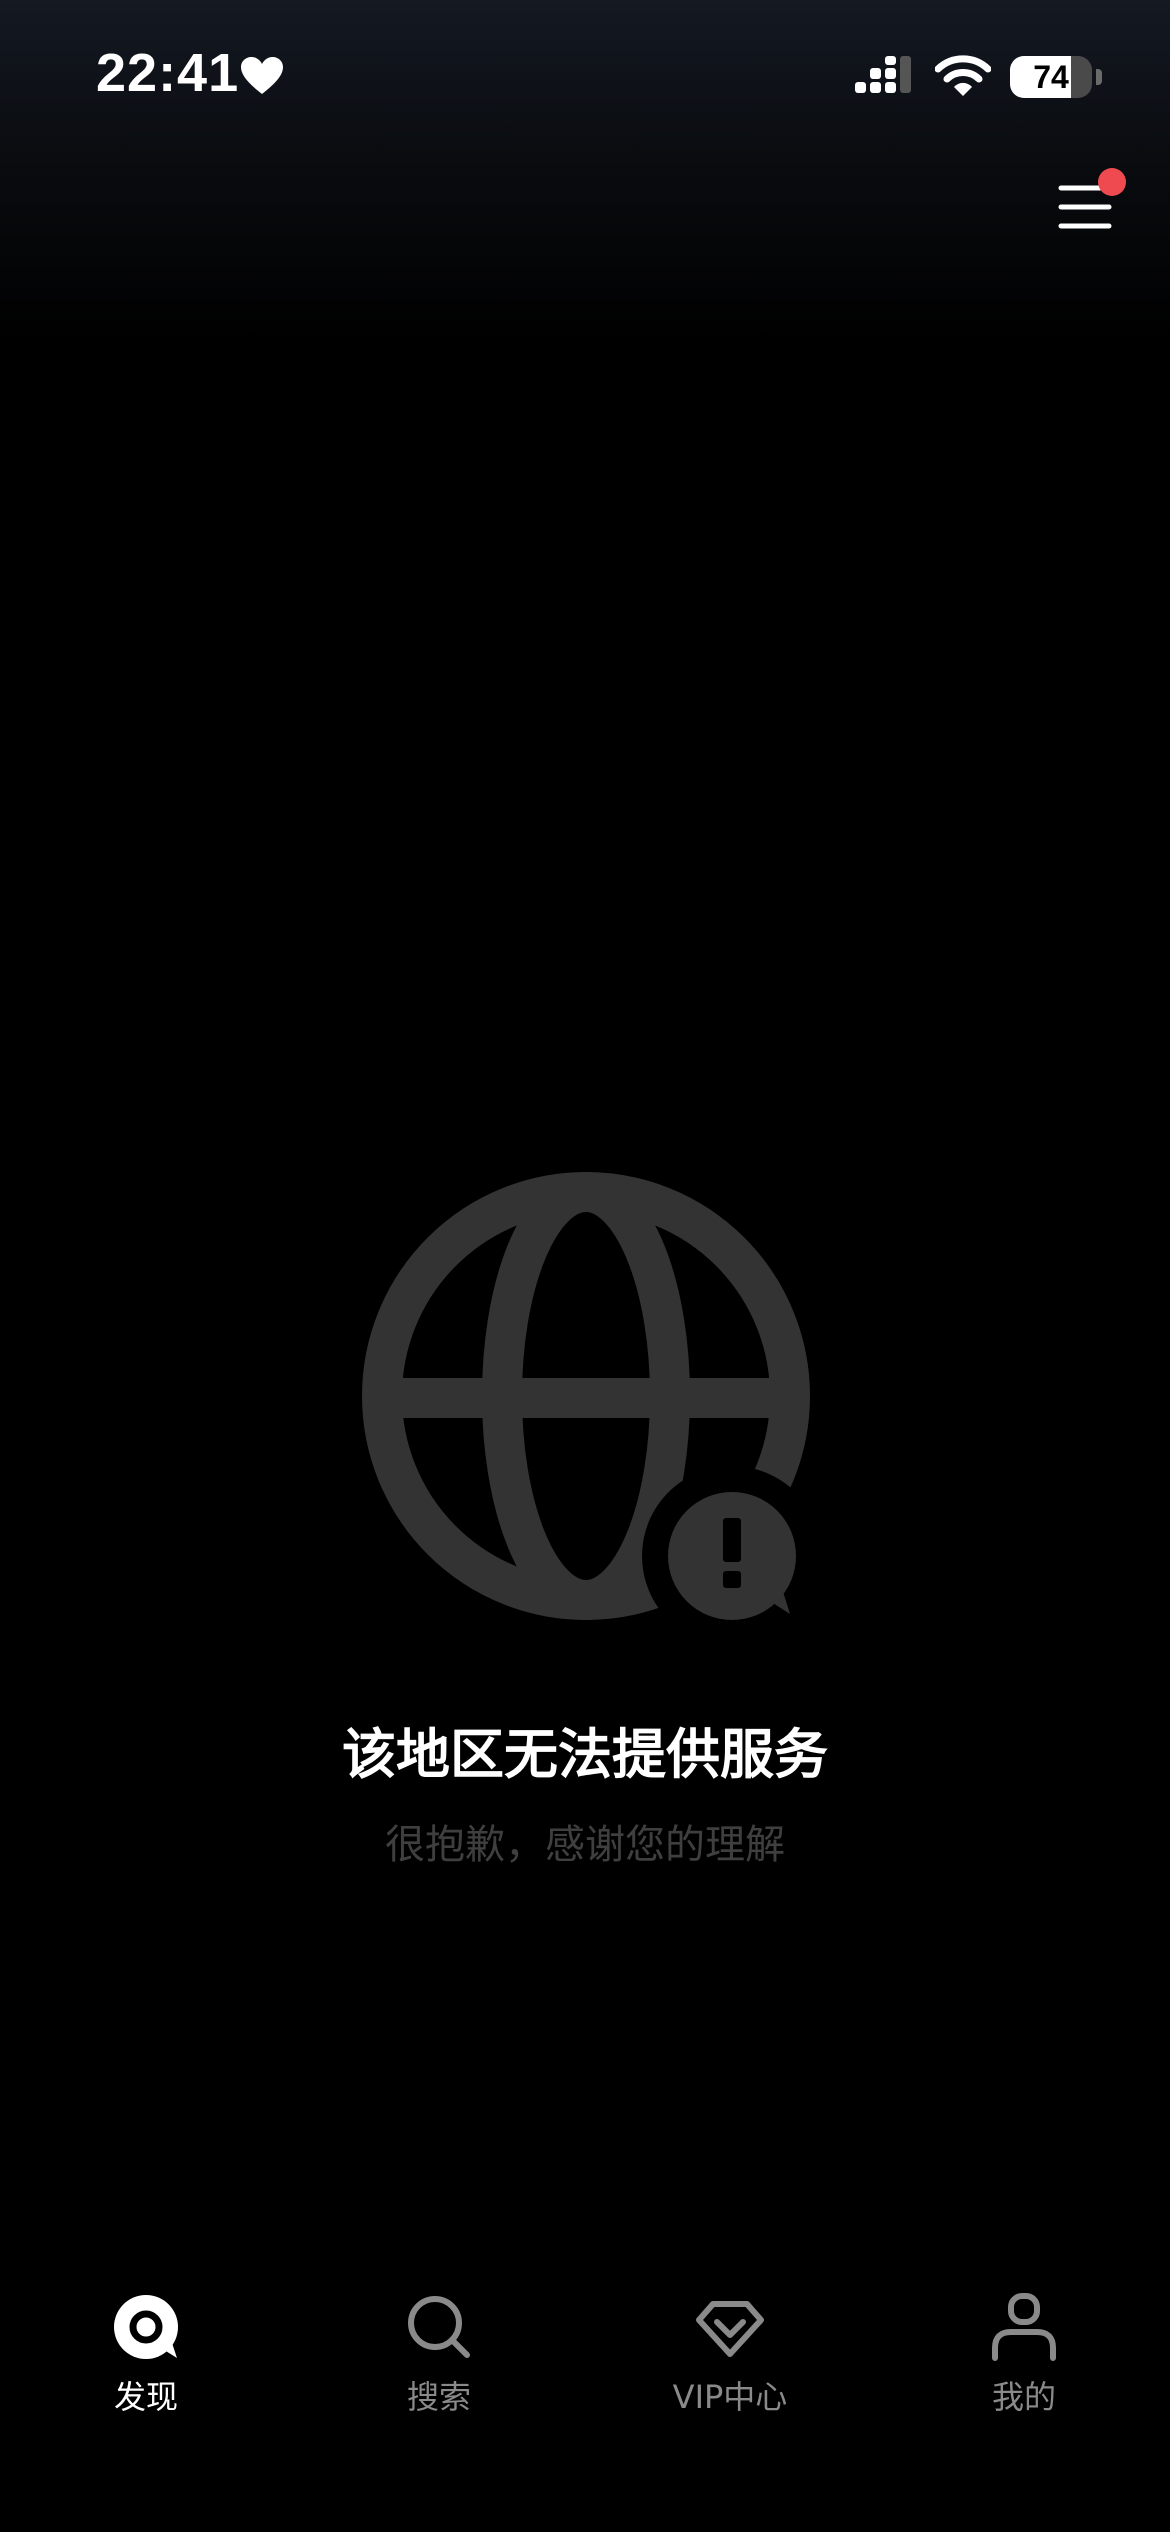 The width and height of the screenshot is (1170, 2532). Describe the element at coordinates (146, 2327) in the screenshot. I see `discover-icon` at that location.